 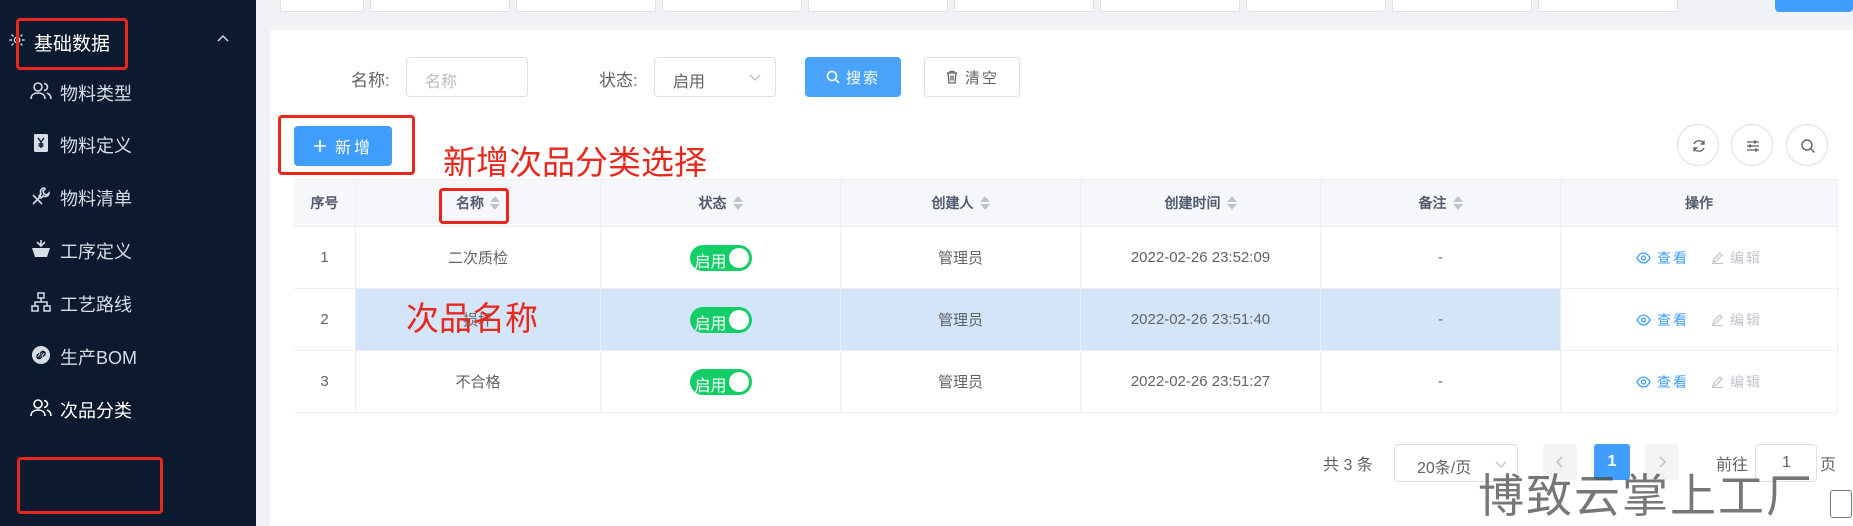 I want to click on cell-name: 二次质检, so click(x=478, y=257).